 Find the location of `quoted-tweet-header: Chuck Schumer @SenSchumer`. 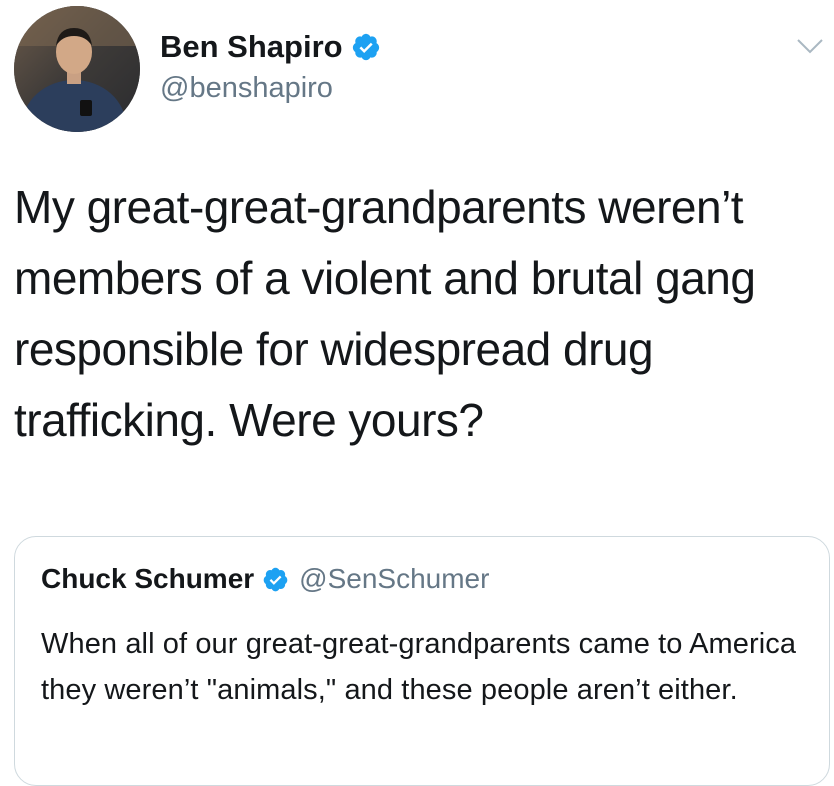

quoted-tweet-header: Chuck Schumer @SenSchumer is located at coordinates (265, 579).